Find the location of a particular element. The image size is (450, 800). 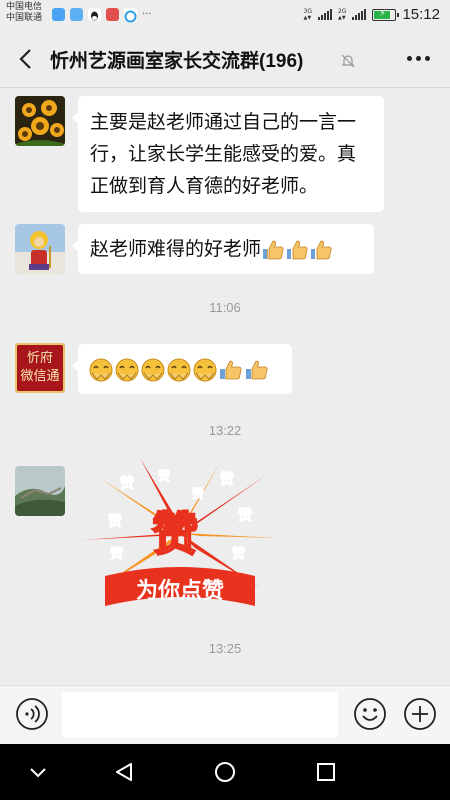

clock: 15:12 is located at coordinates (421, 14).